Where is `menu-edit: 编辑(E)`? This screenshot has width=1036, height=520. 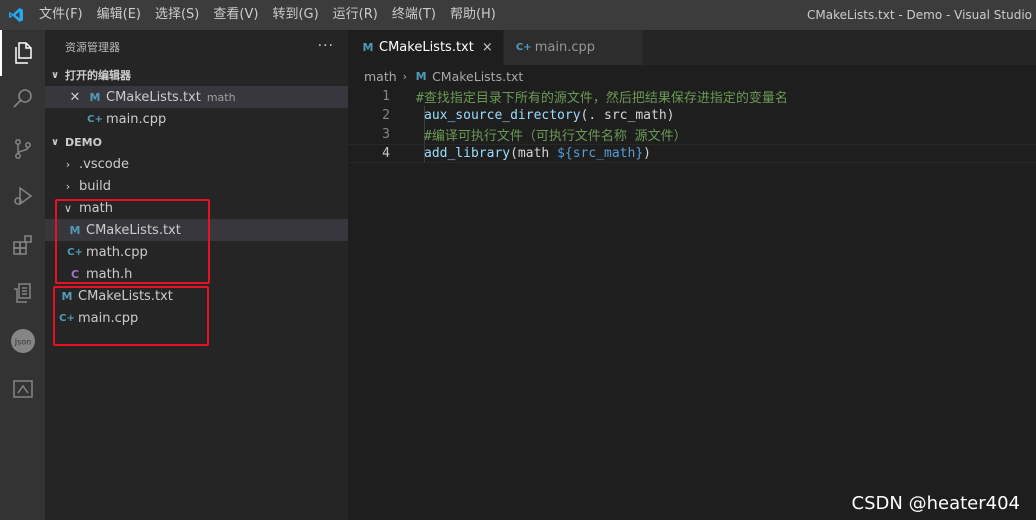 menu-edit: 编辑(E) is located at coordinates (119, 15).